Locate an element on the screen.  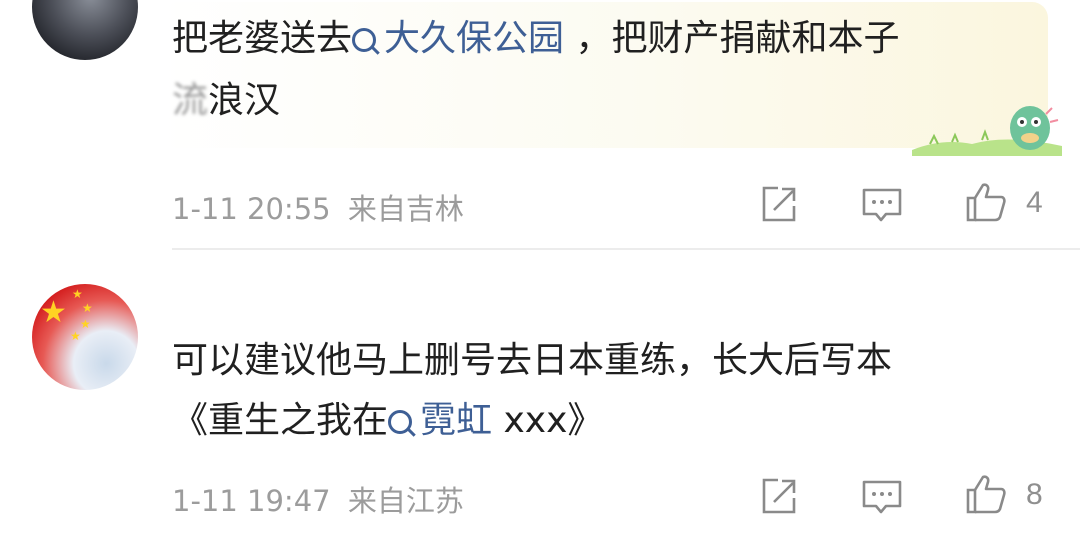
like-count: 4 is located at coordinates (1034, 202).